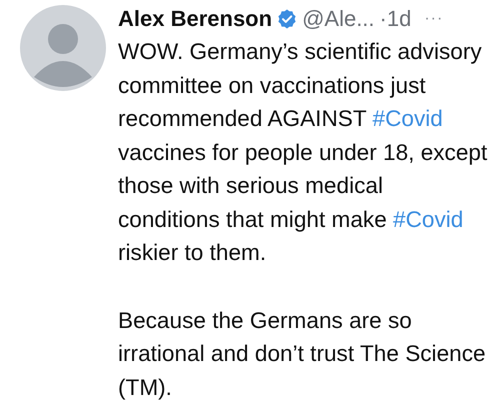  What do you see at coordinates (195, 19) in the screenshot?
I see `author-name: Alex Berenson` at bounding box center [195, 19].